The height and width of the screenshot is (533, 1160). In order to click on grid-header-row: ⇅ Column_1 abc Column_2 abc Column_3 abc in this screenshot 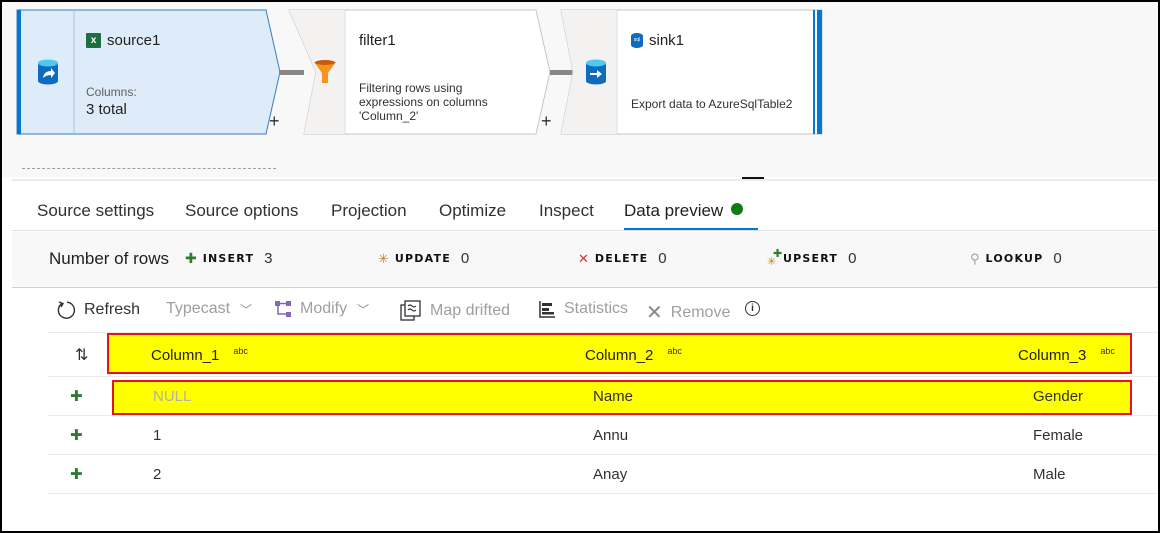, I will do `click(603, 355)`.